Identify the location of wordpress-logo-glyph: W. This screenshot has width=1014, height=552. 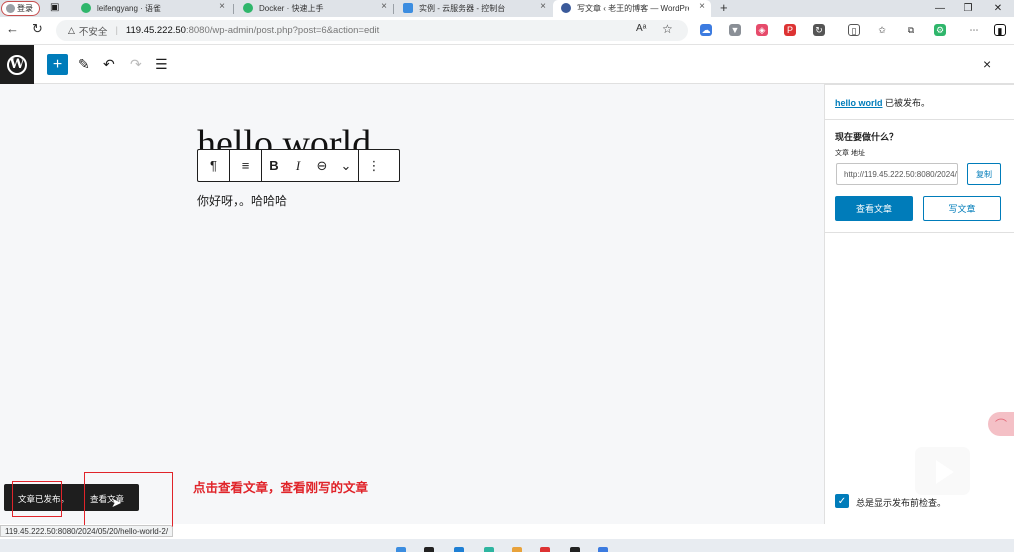
(17, 64).